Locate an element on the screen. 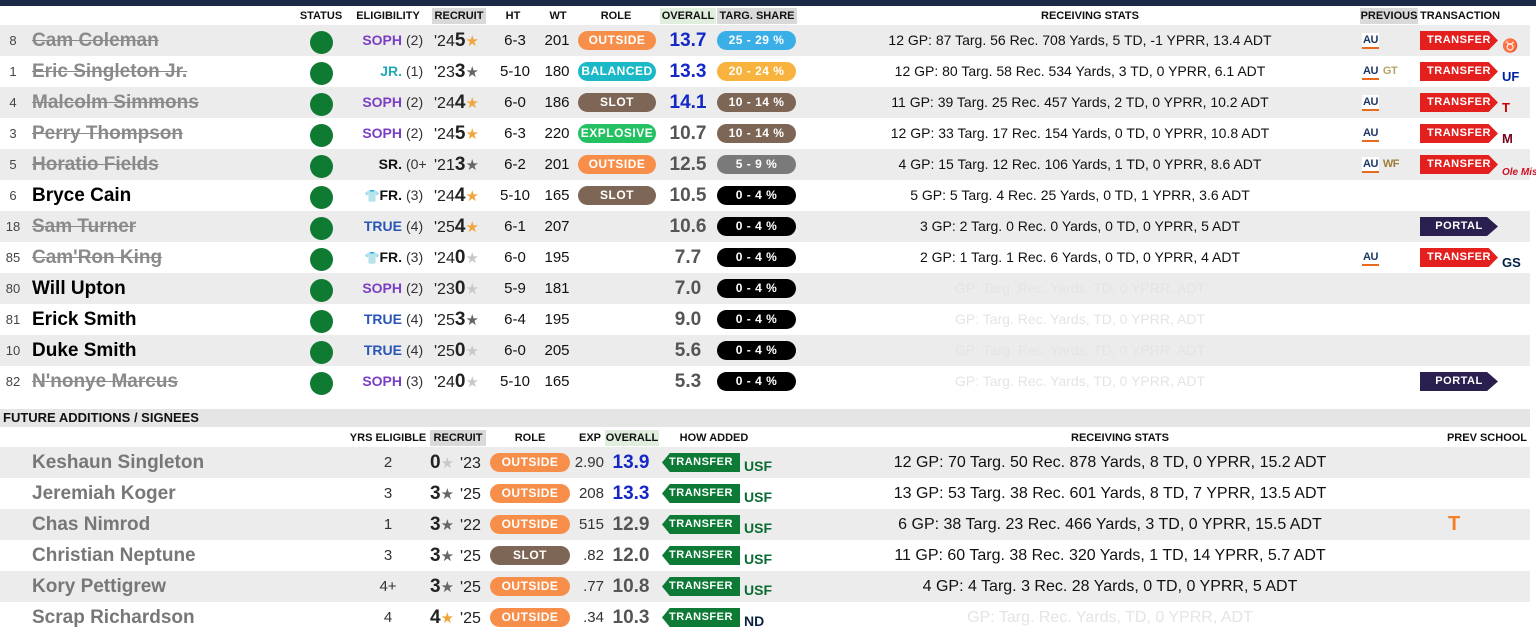 This screenshot has width=1536, height=634. player-name: Bryce Cain is located at coordinates (81, 195).